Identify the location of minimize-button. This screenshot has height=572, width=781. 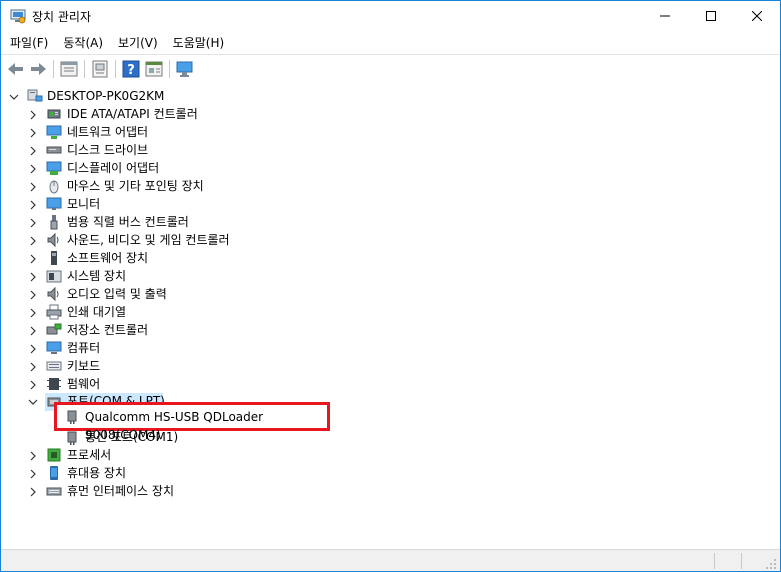
(665, 16).